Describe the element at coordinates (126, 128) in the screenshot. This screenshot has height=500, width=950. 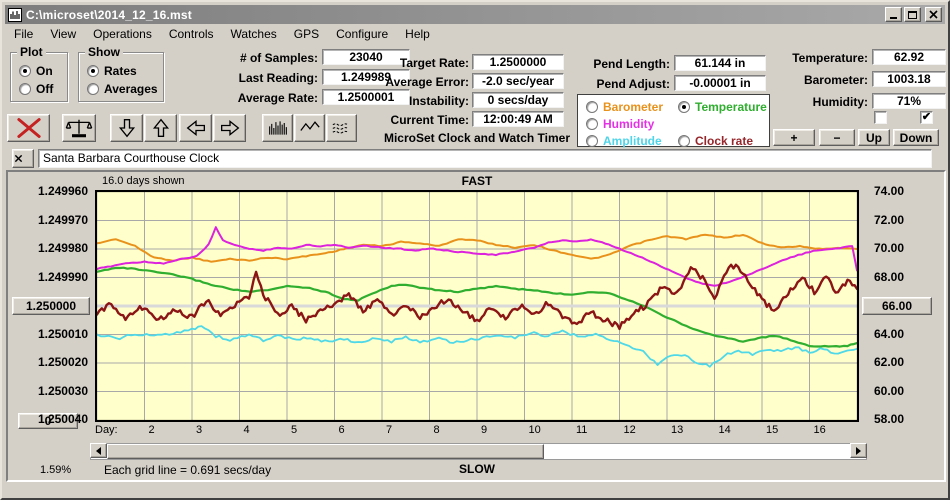
I see `arrow-down-button` at that location.